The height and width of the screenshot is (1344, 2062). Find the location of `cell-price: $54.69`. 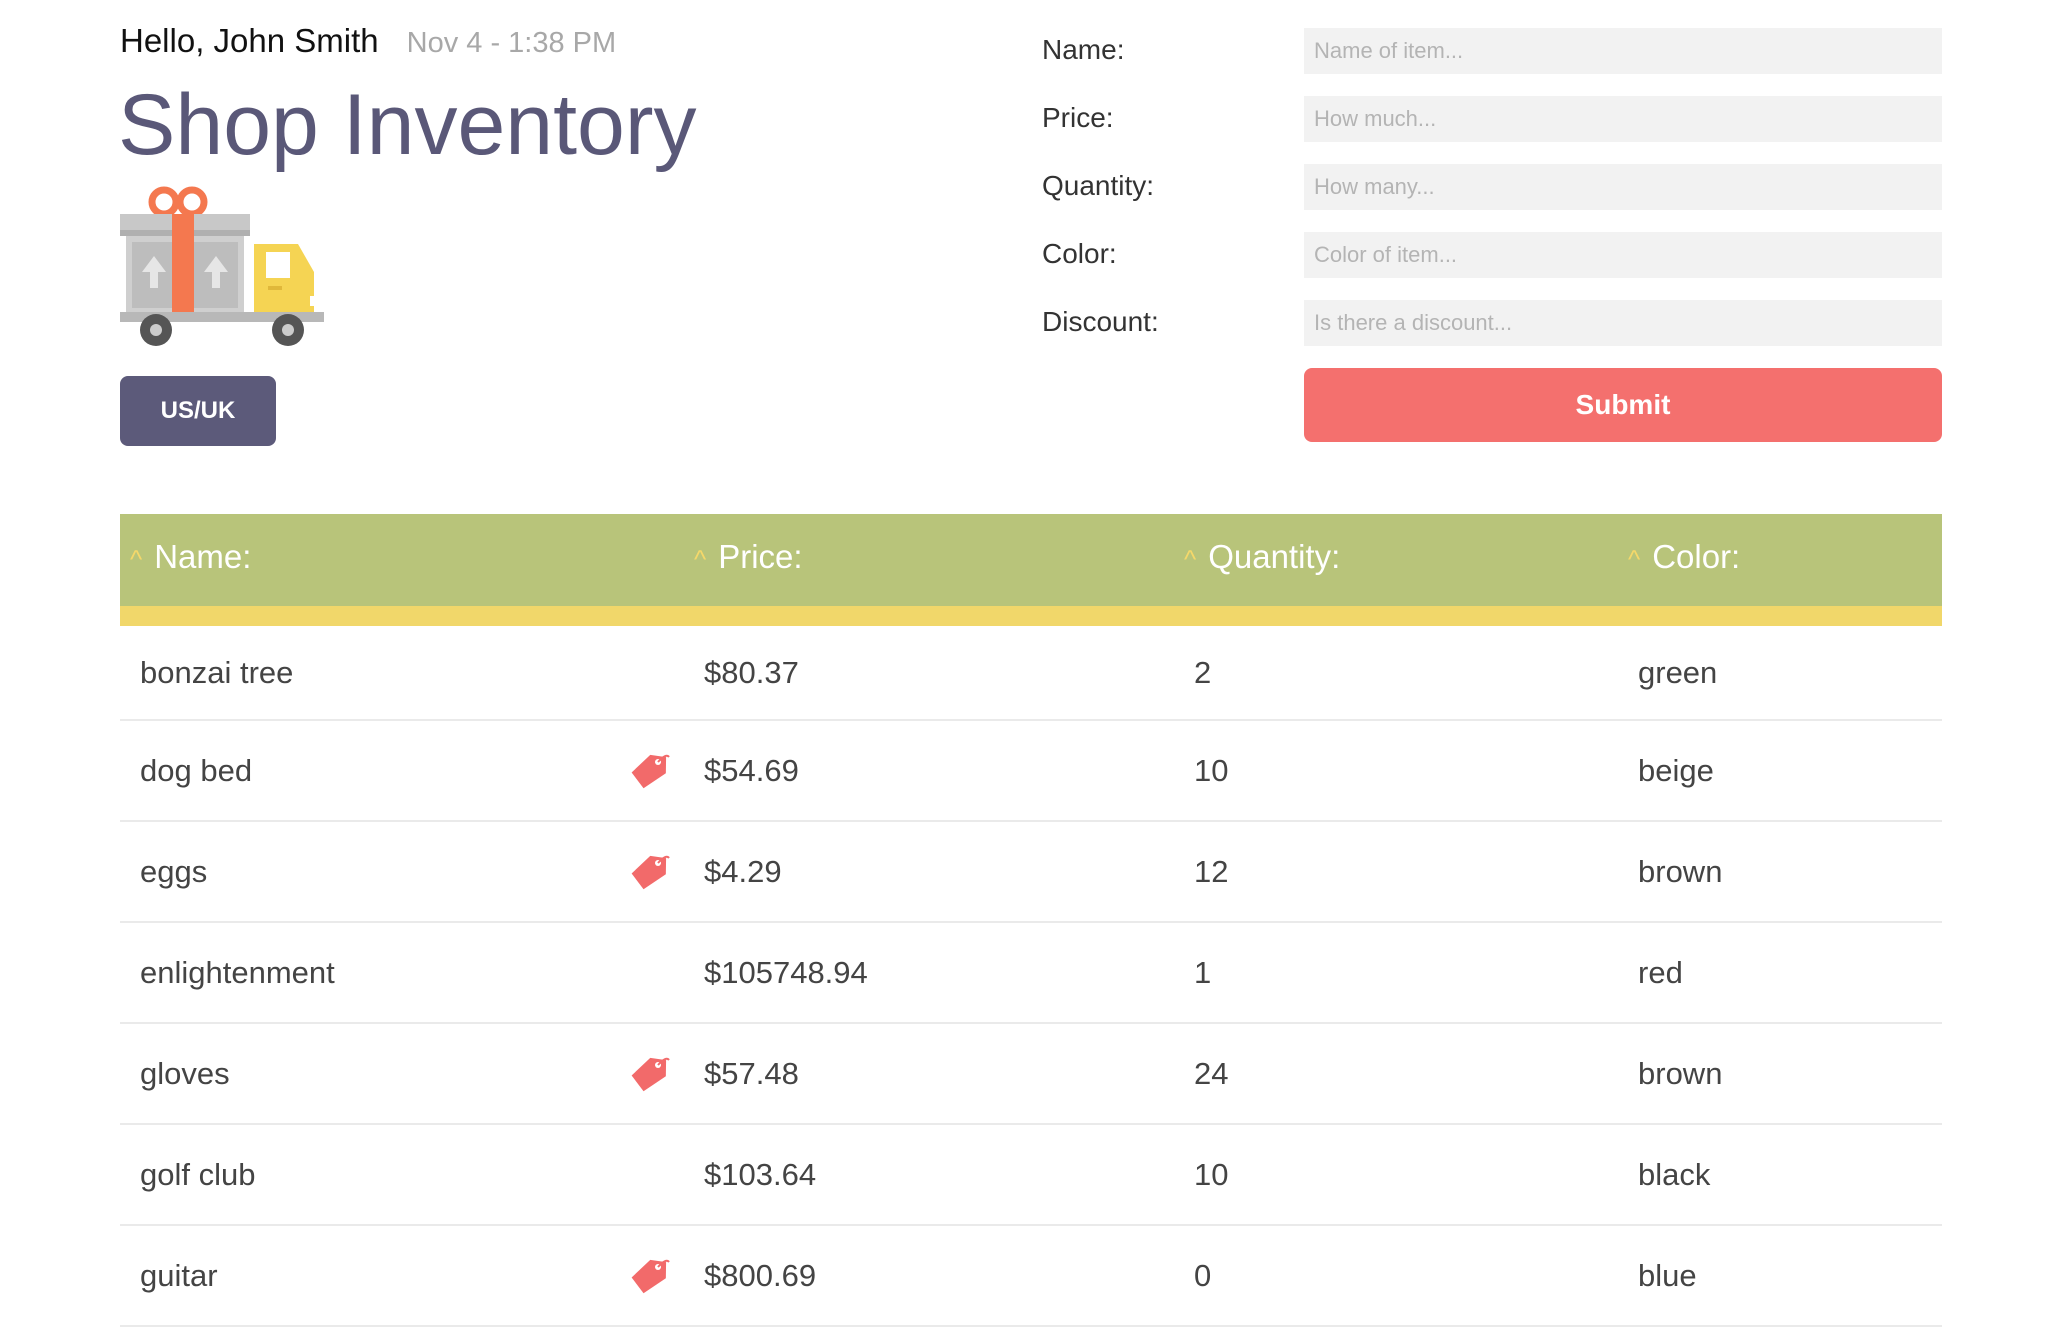

cell-price: $54.69 is located at coordinates (751, 770).